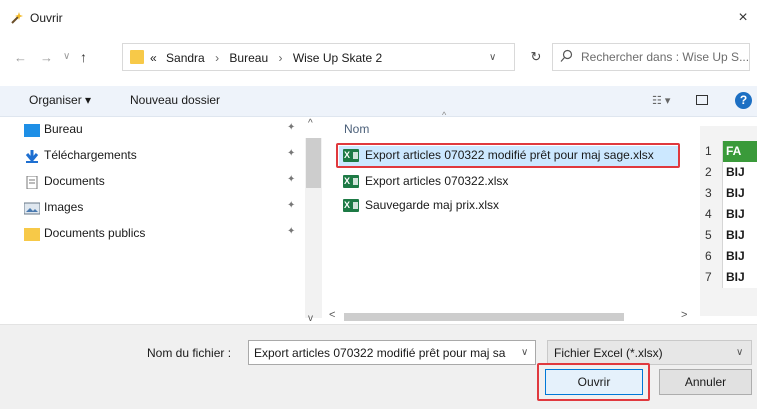 The height and width of the screenshot is (409, 757). I want to click on breadcrumb-bureau: Bureau, so click(248, 58).